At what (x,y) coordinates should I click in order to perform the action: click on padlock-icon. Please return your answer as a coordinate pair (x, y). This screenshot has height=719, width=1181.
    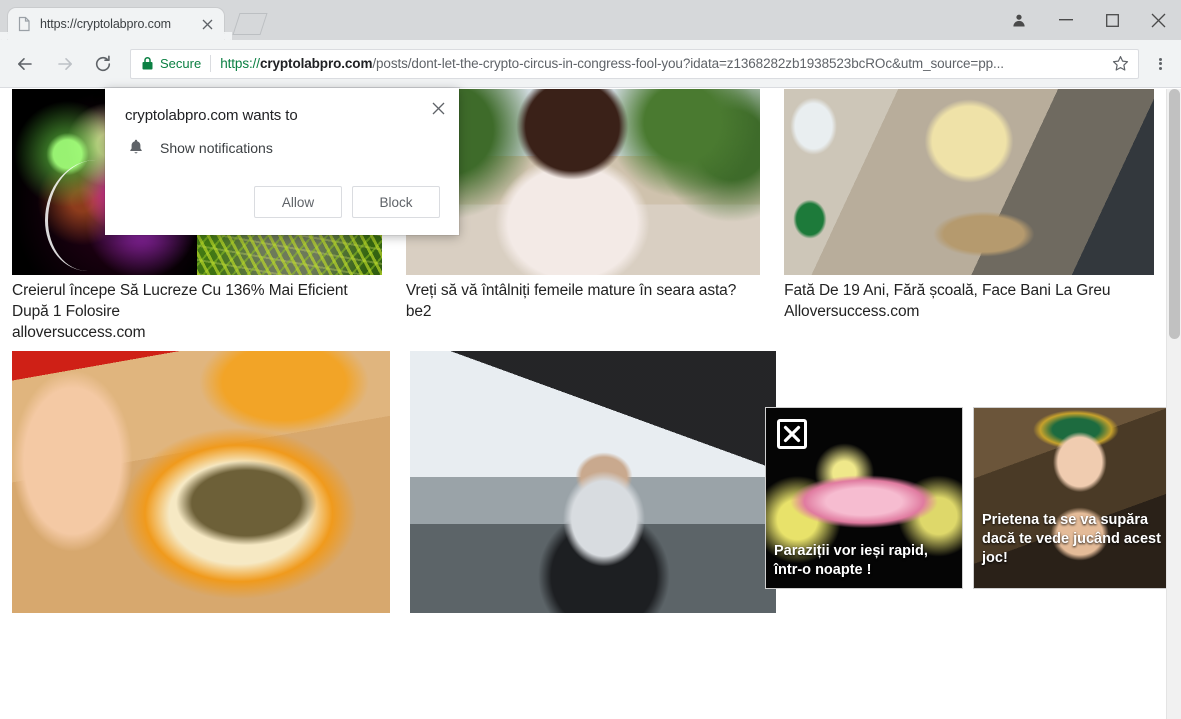
    Looking at the image, I should click on (147, 63).